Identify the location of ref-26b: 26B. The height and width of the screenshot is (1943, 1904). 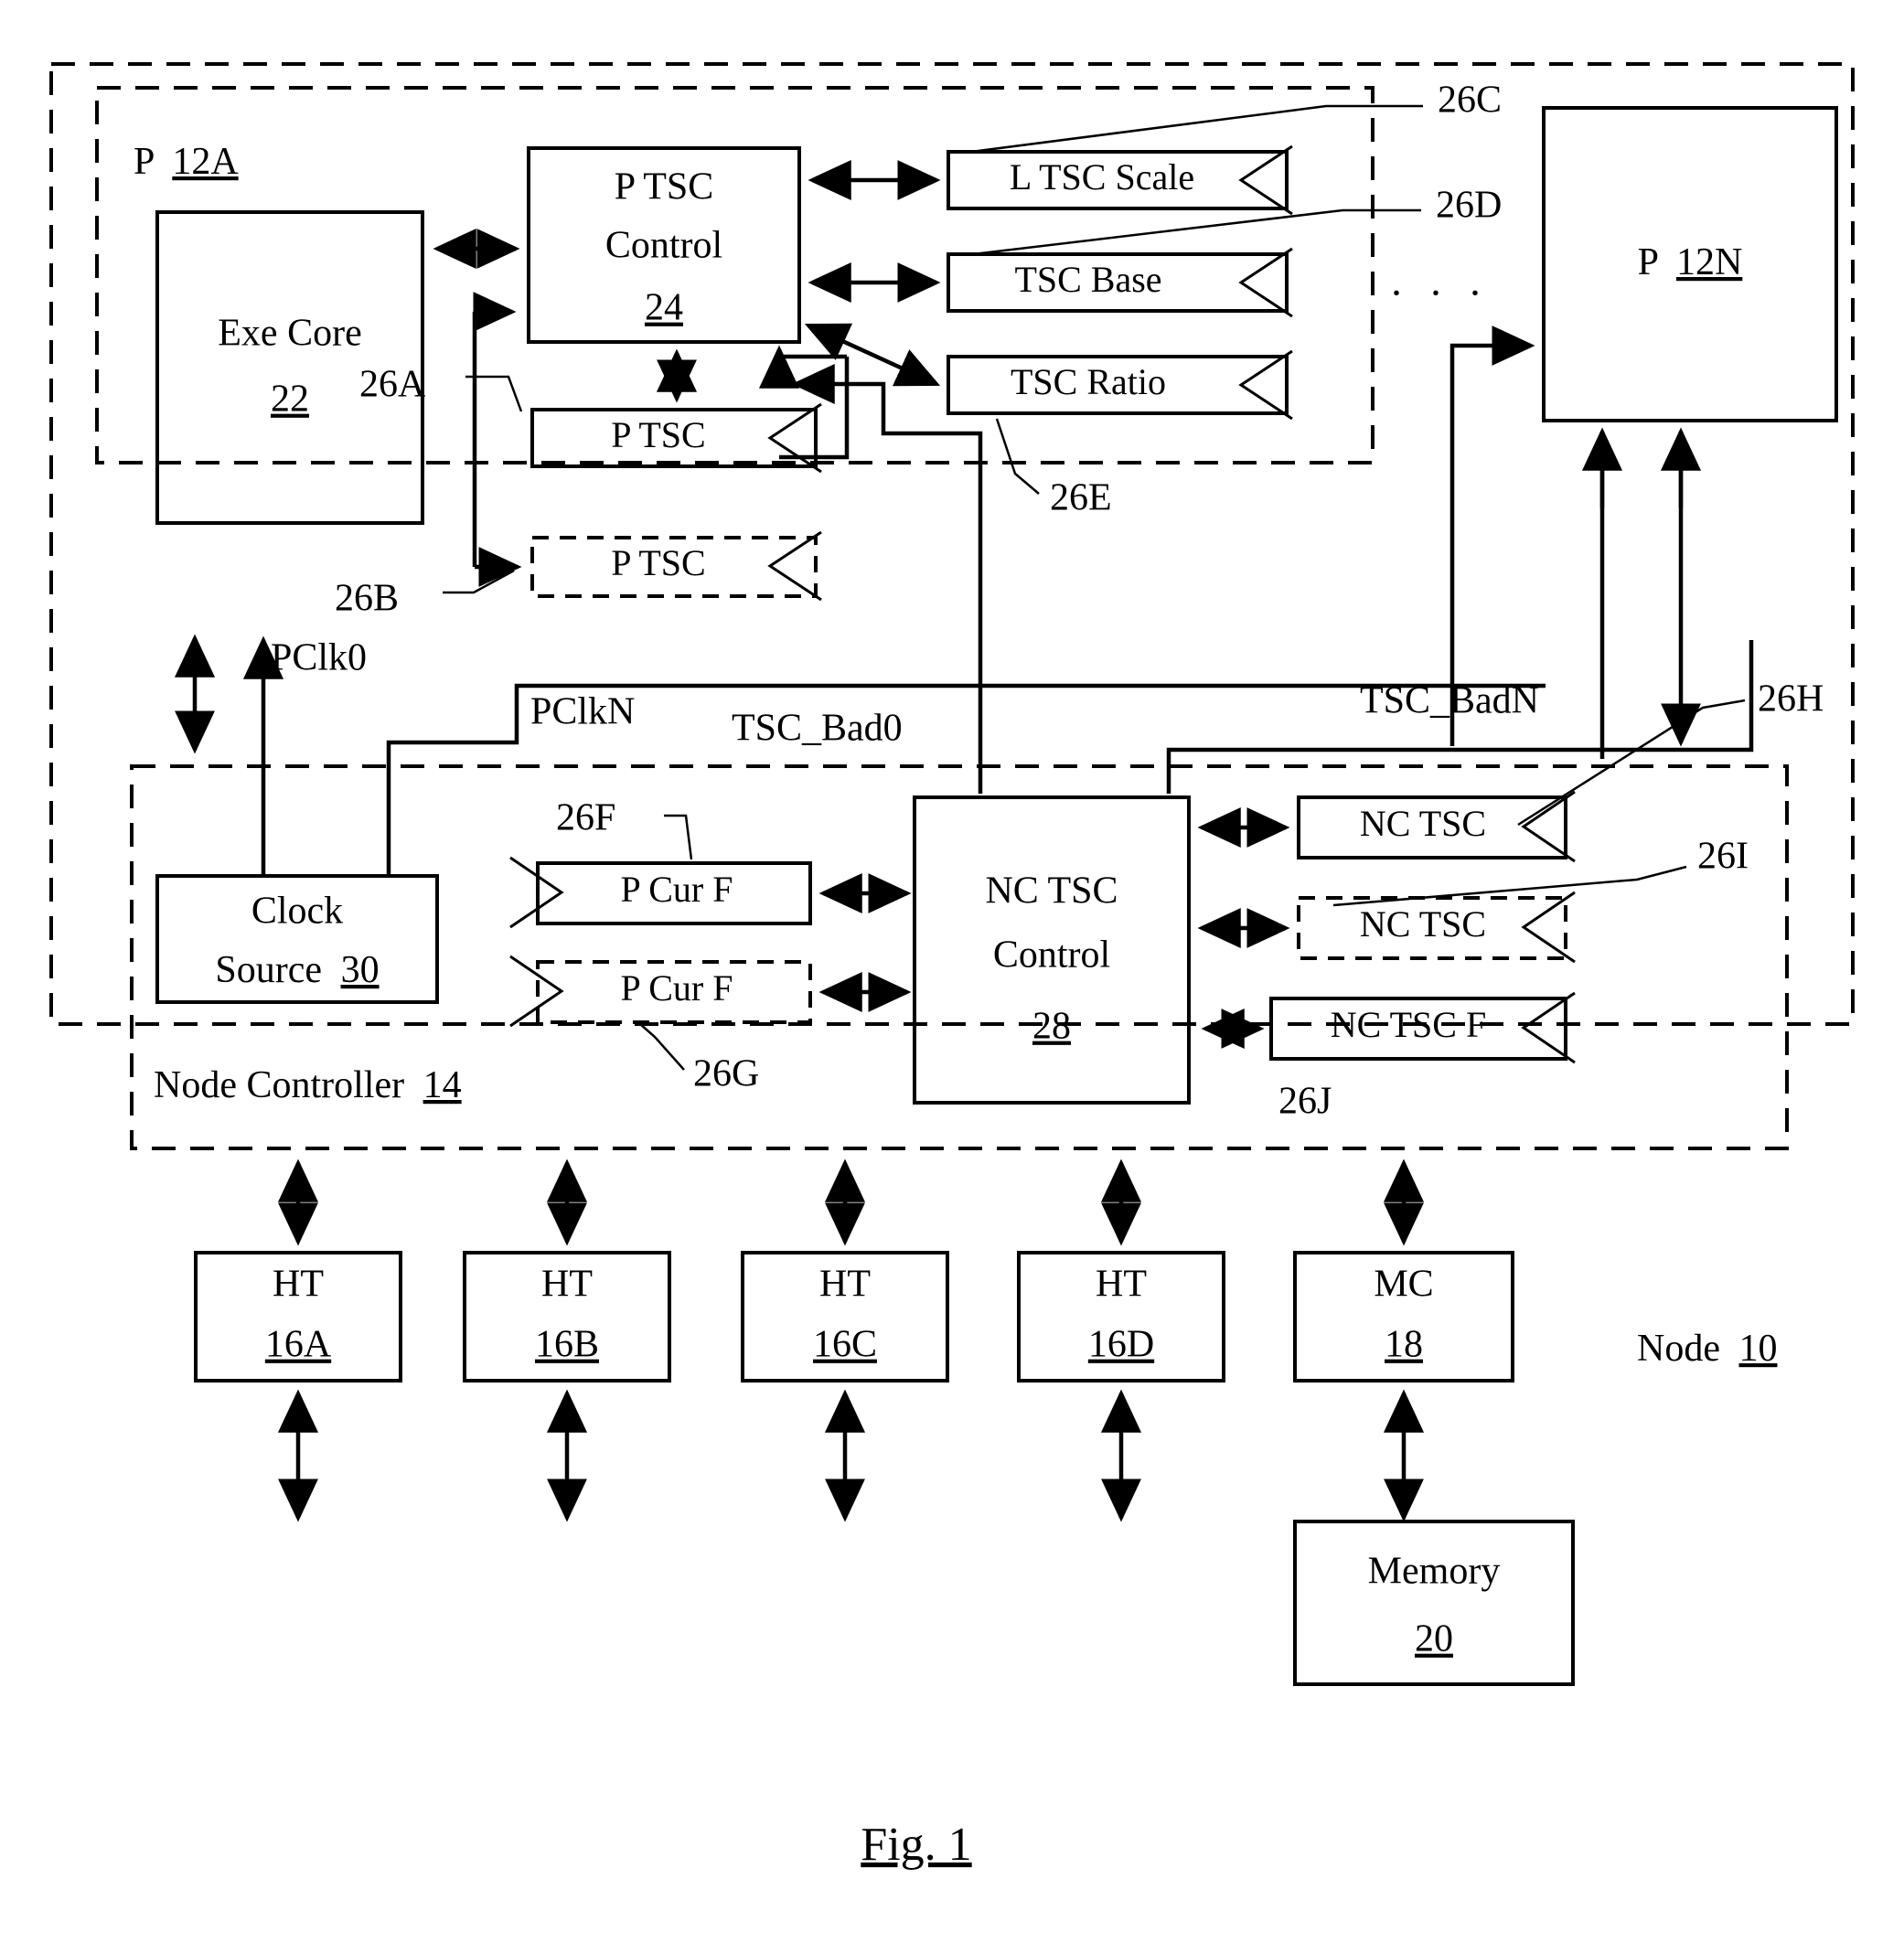
(367, 599).